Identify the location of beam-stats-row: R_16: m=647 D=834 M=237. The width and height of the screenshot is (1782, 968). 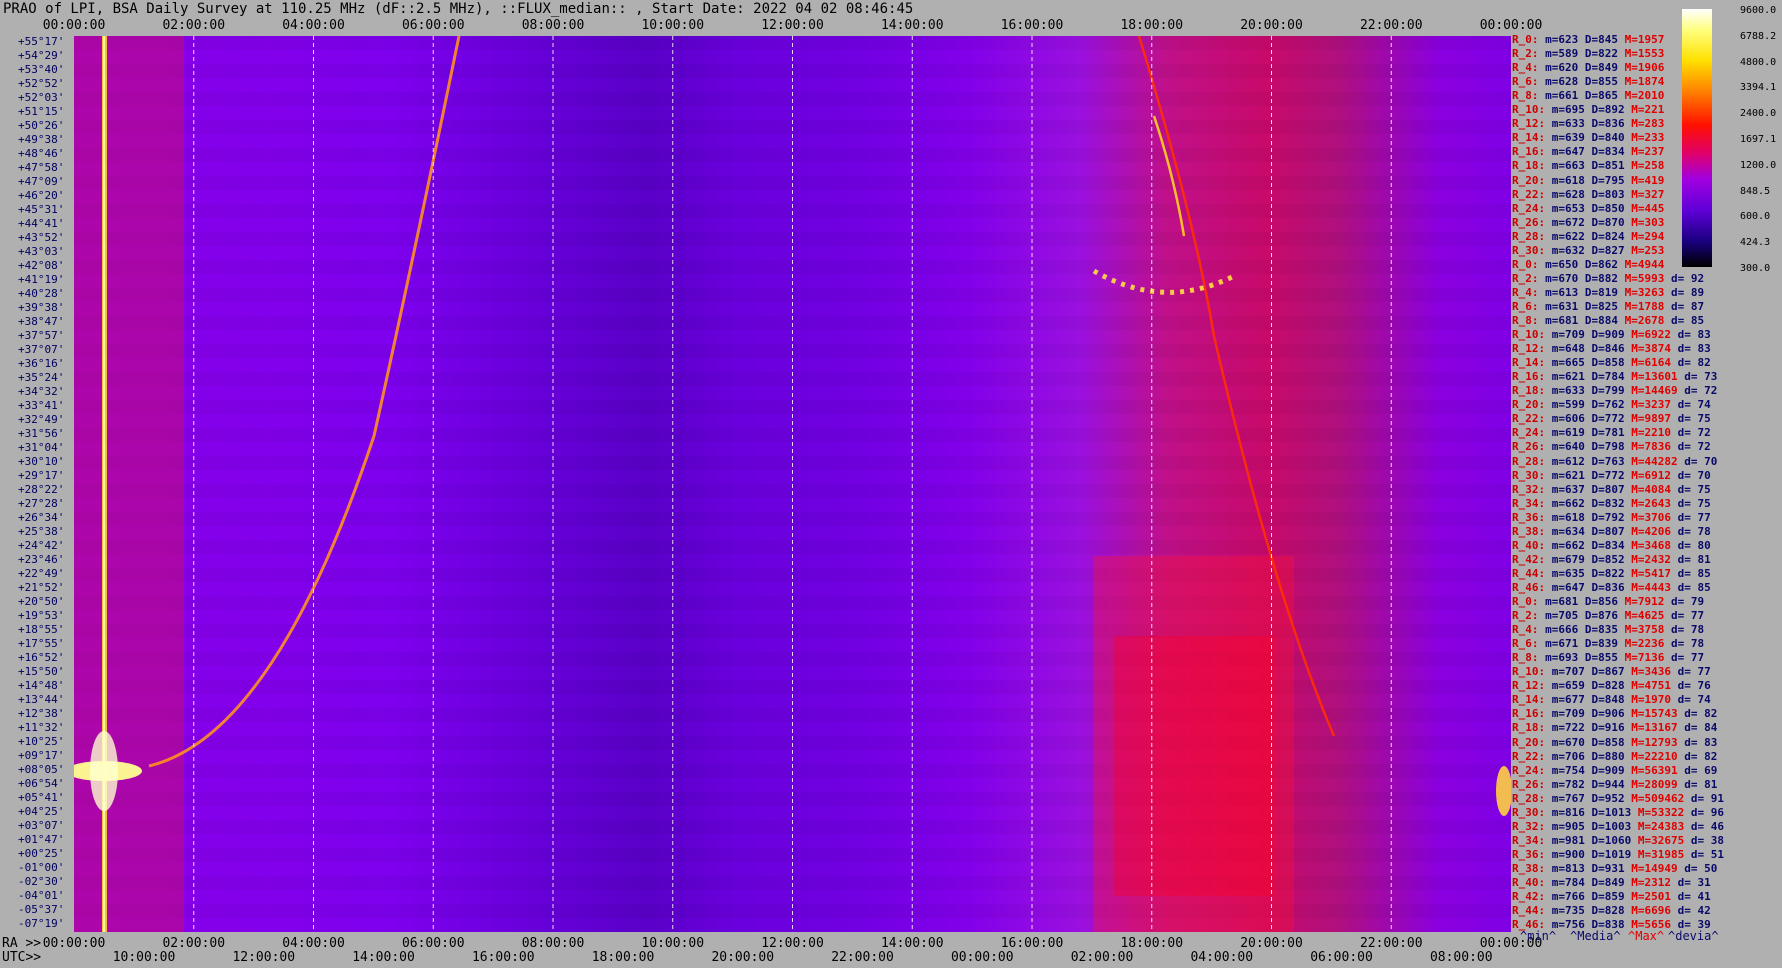
(1588, 151).